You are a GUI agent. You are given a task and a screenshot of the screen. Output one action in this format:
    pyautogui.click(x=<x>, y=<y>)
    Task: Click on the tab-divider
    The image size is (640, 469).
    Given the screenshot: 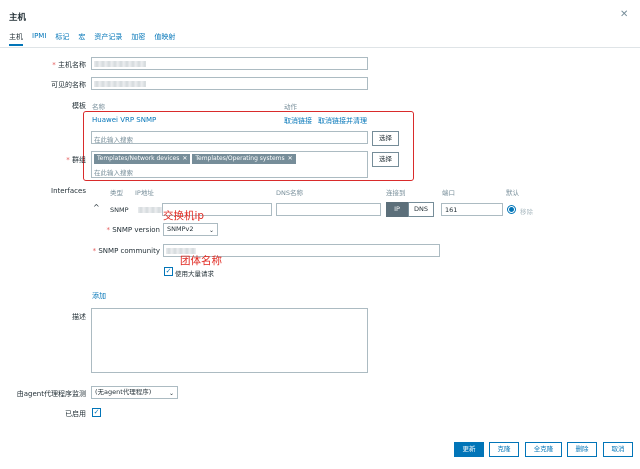 What is the action you would take?
    pyautogui.click(x=320, y=47)
    